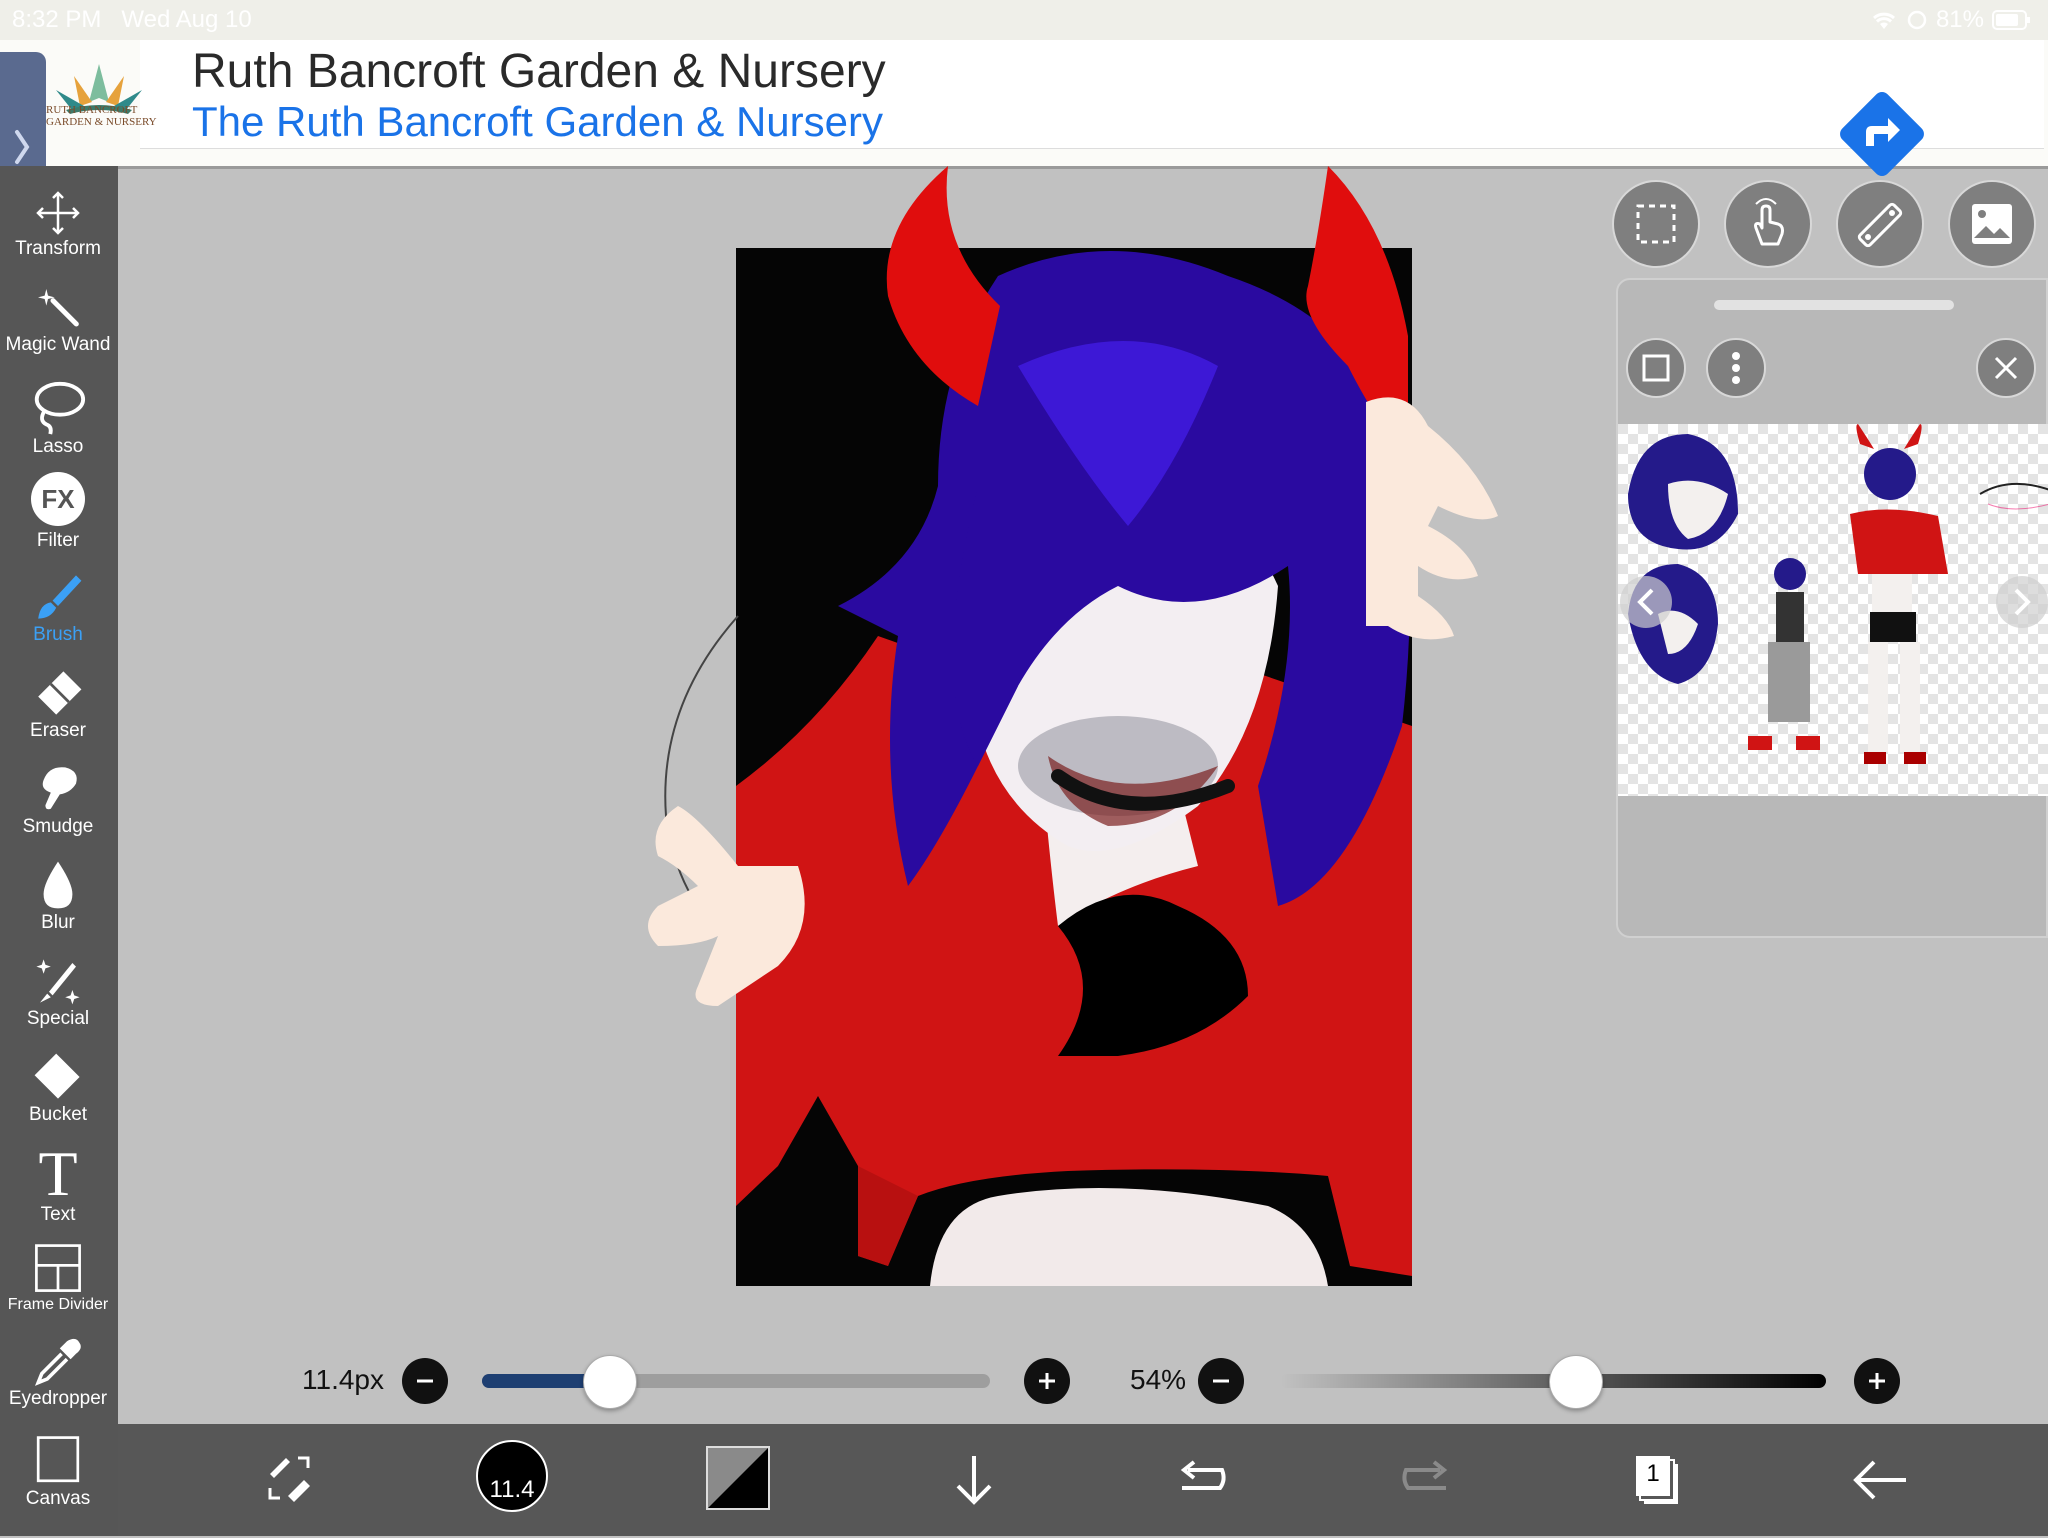  I want to click on tool-eyedropper: Eyedropper, so click(58, 1372).